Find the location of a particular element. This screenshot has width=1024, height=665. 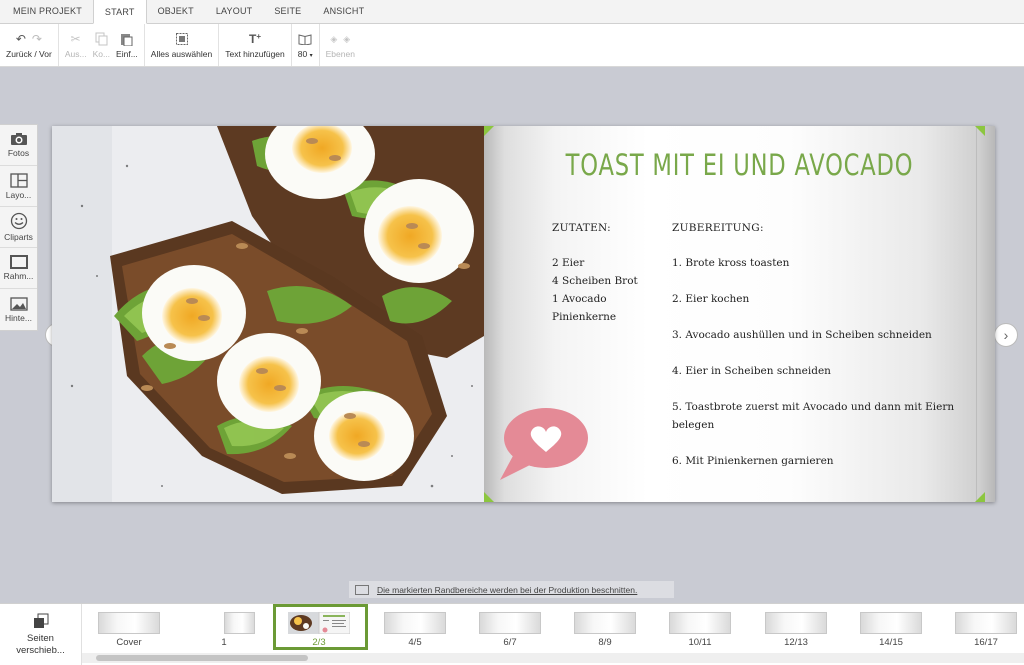

page-label: 12/13 is located at coordinates (796, 642).